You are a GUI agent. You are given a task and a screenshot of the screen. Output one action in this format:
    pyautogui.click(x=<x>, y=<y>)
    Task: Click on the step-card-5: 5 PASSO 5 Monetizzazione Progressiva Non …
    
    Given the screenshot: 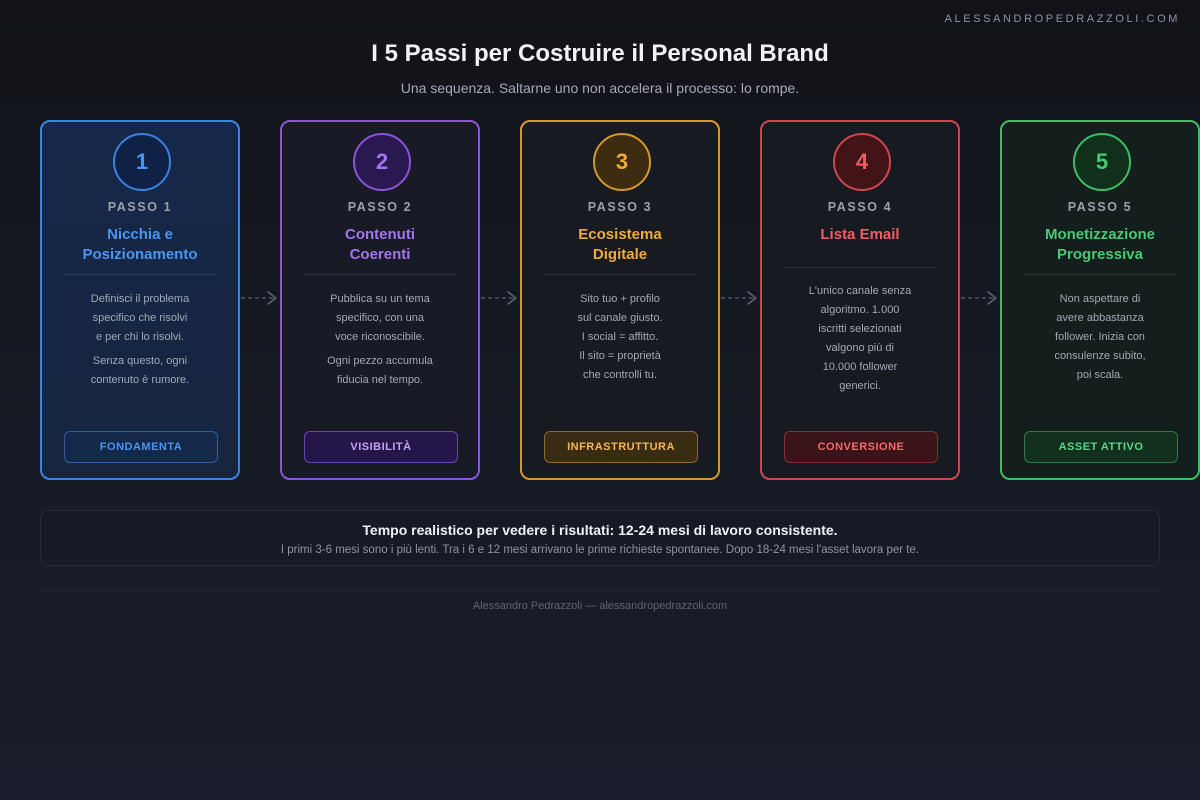 What is the action you would take?
    pyautogui.click(x=1100, y=300)
    